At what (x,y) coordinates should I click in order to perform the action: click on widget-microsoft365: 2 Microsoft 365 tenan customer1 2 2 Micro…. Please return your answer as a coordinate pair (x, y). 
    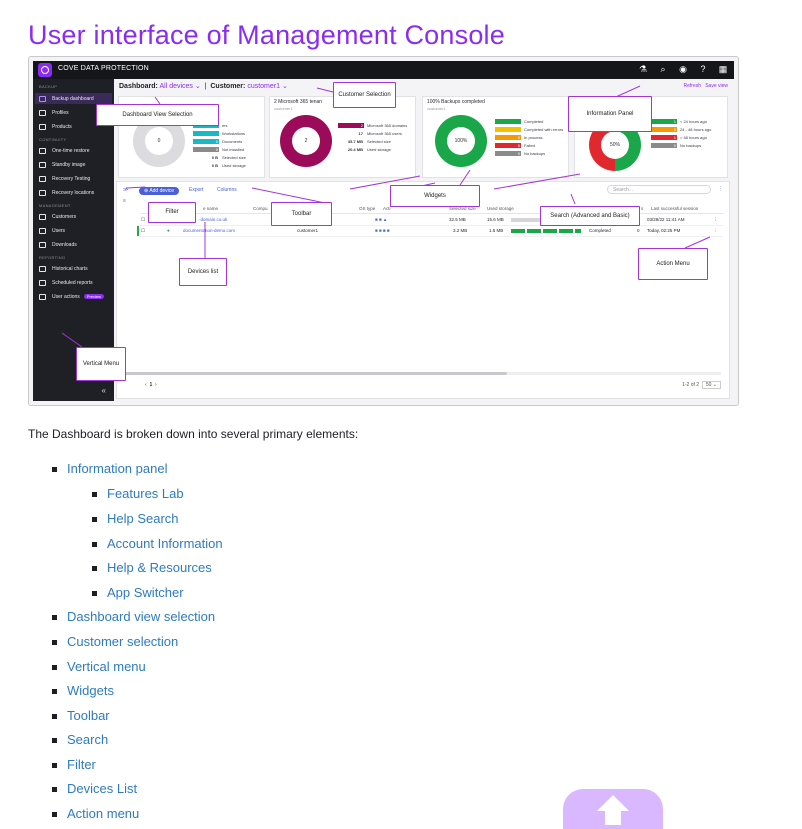
    Looking at the image, I should click on (342, 137).